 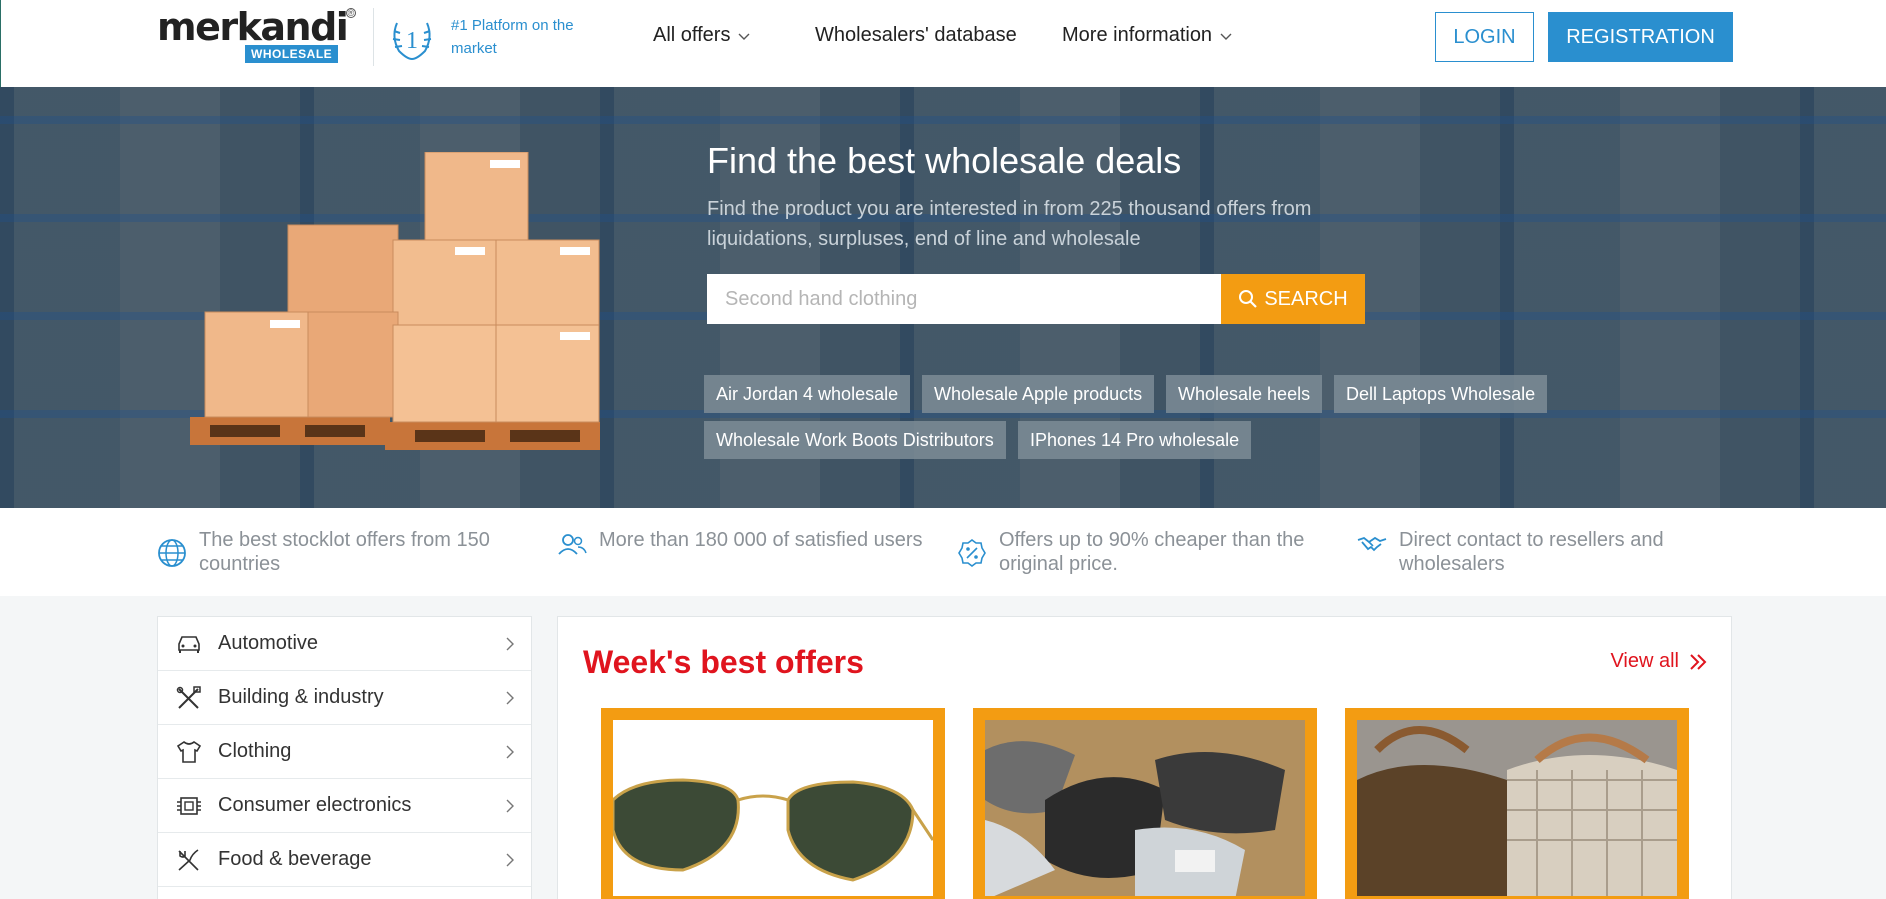 I want to click on view-all-label: View all, so click(x=1644, y=661).